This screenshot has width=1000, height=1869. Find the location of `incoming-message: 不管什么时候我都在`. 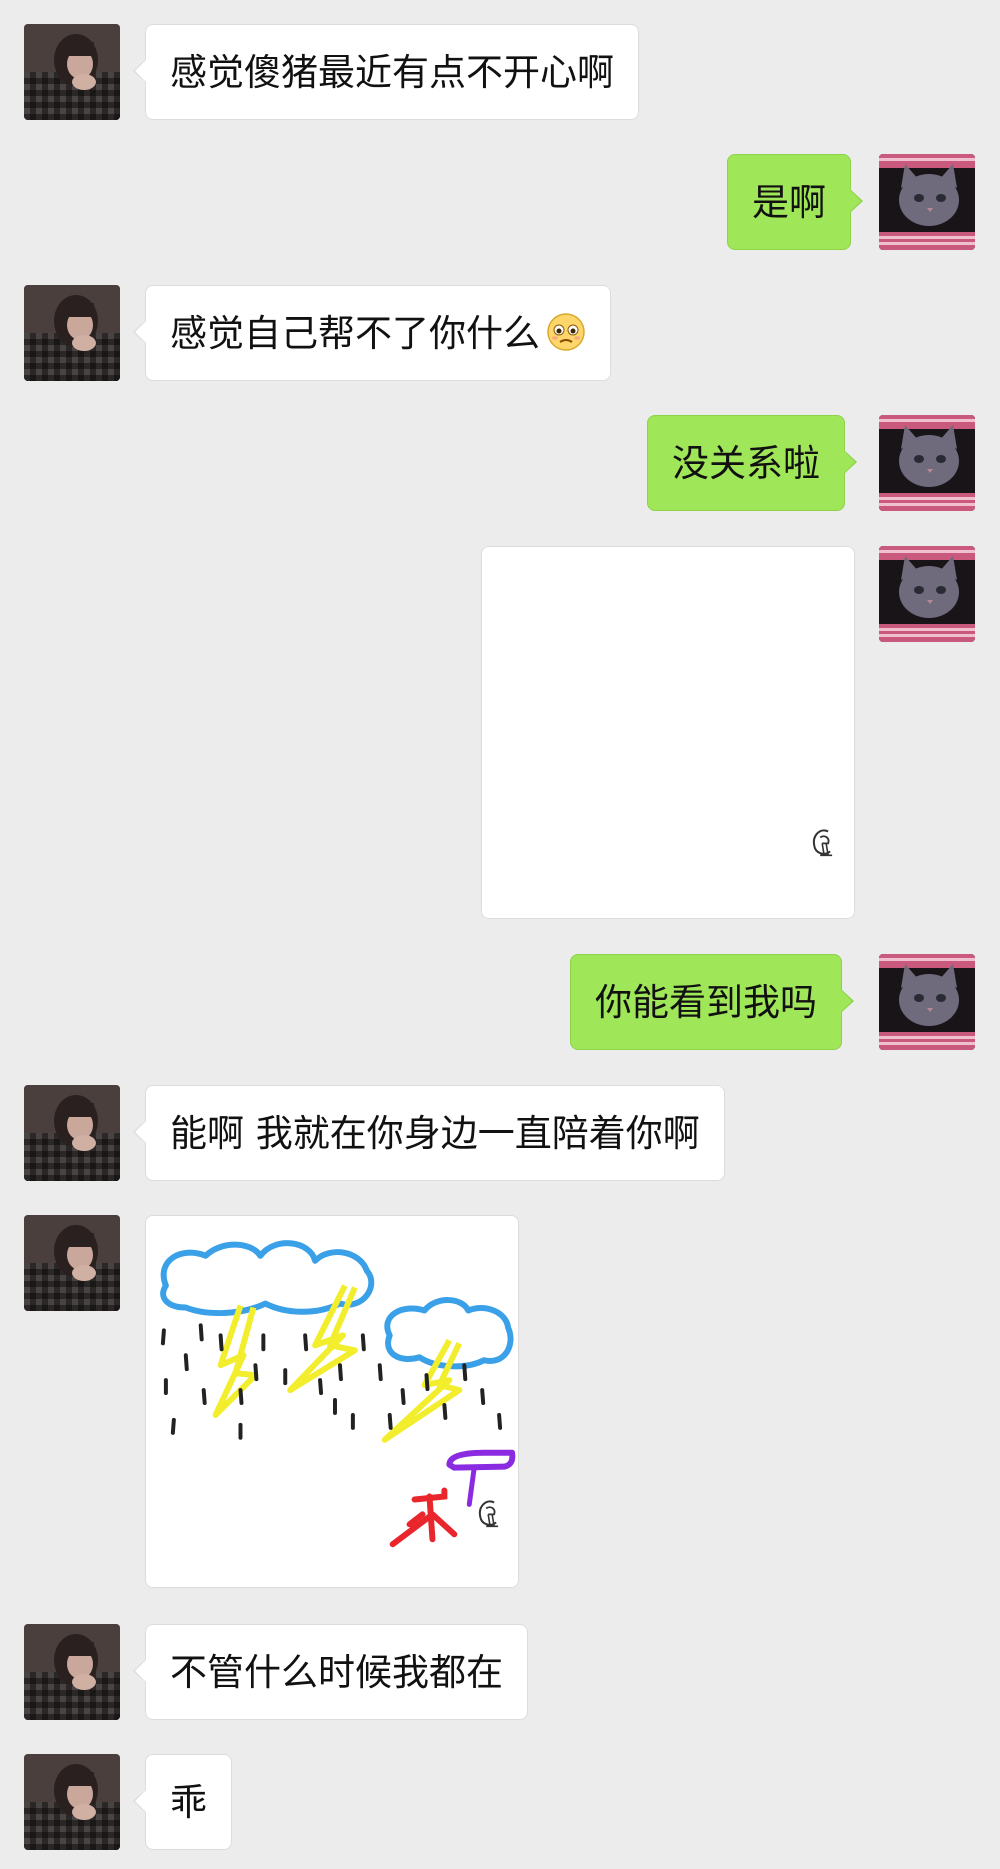

incoming-message: 不管什么时候我都在 is located at coordinates (330, 1672).